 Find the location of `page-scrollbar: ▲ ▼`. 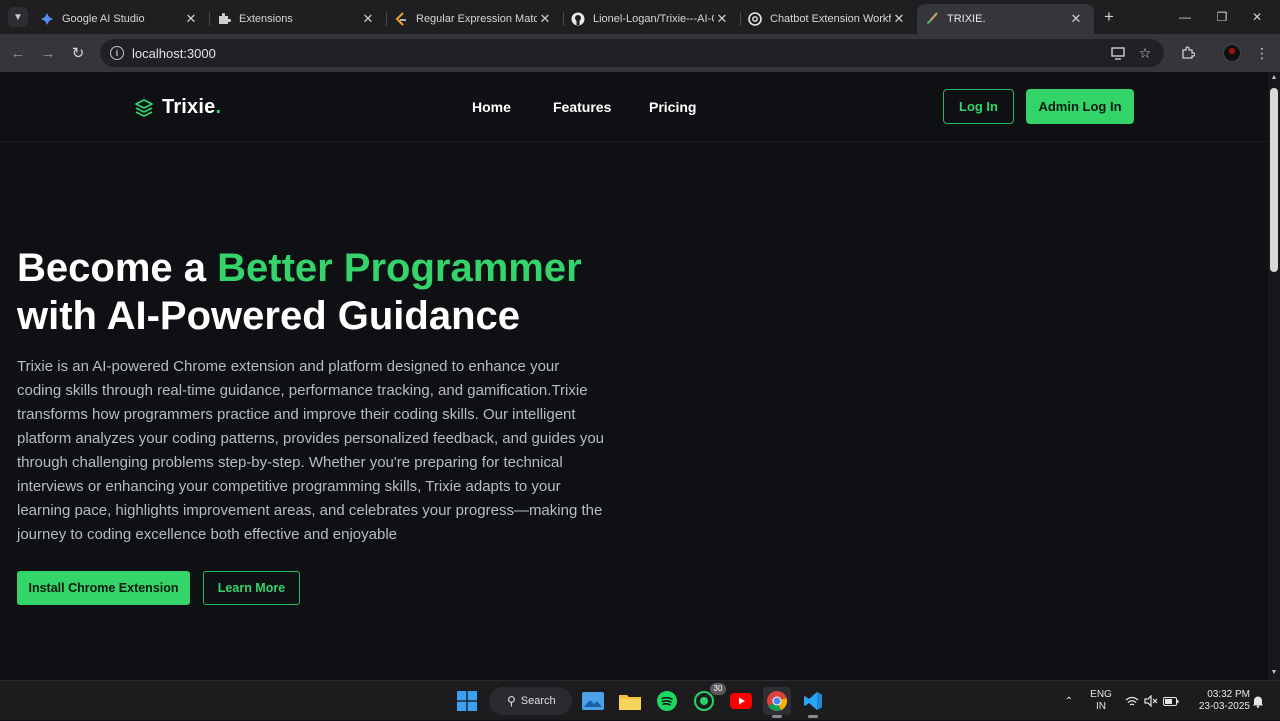

page-scrollbar: ▲ ▼ is located at coordinates (1274, 376).